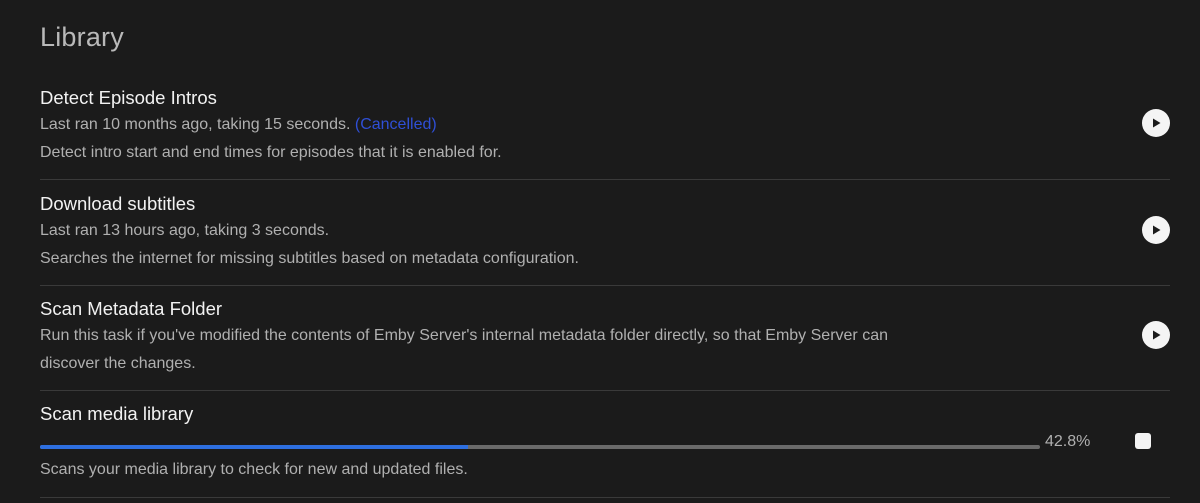  Describe the element at coordinates (128, 97) in the screenshot. I see `task-name: Detect Episode Intros` at that location.